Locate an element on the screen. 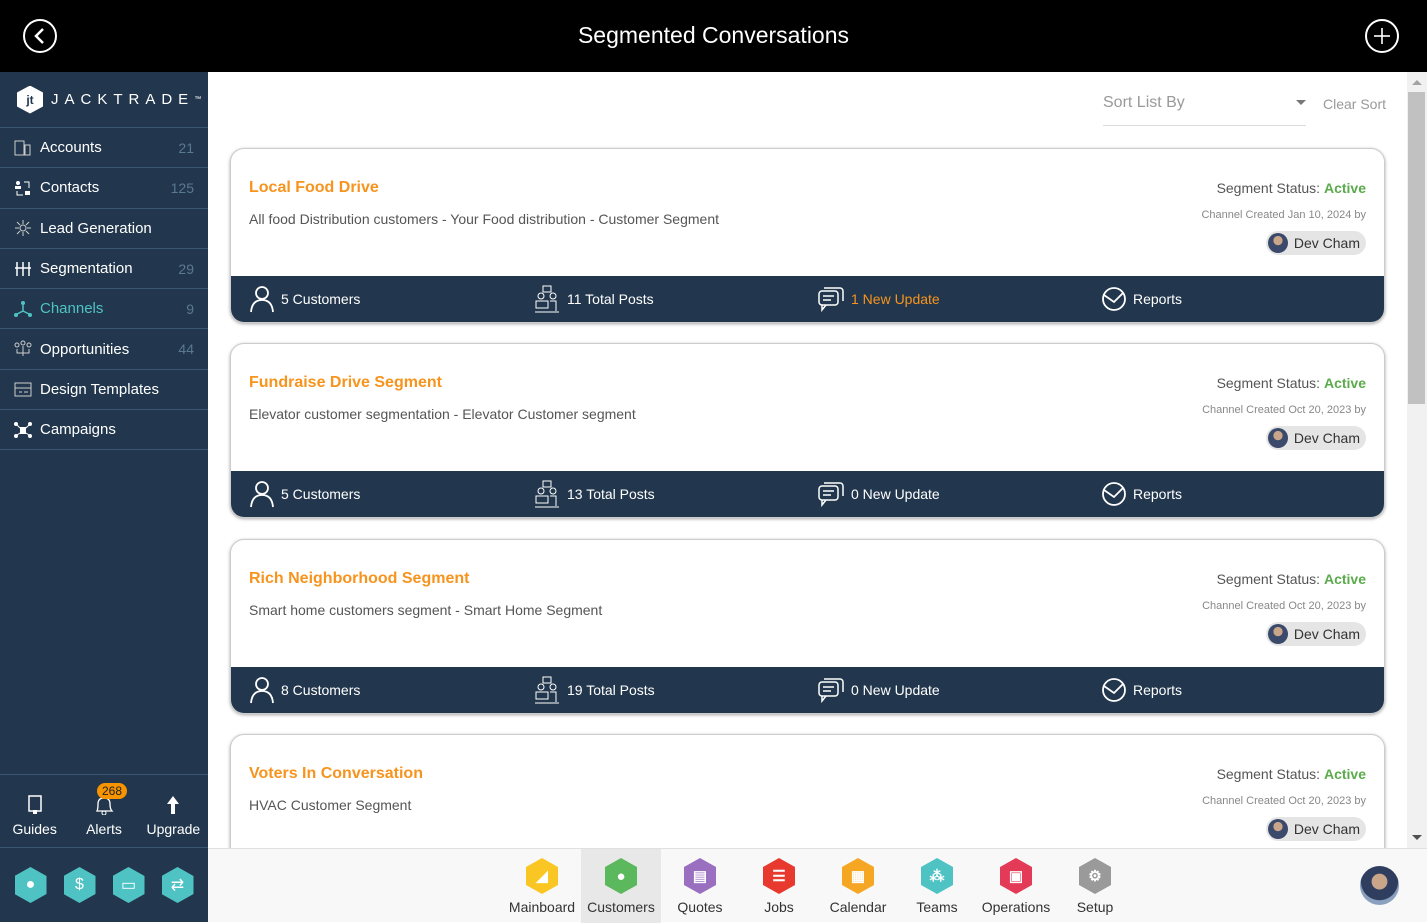 The image size is (1427, 923). owner-name: Dev Cham is located at coordinates (1326, 634).